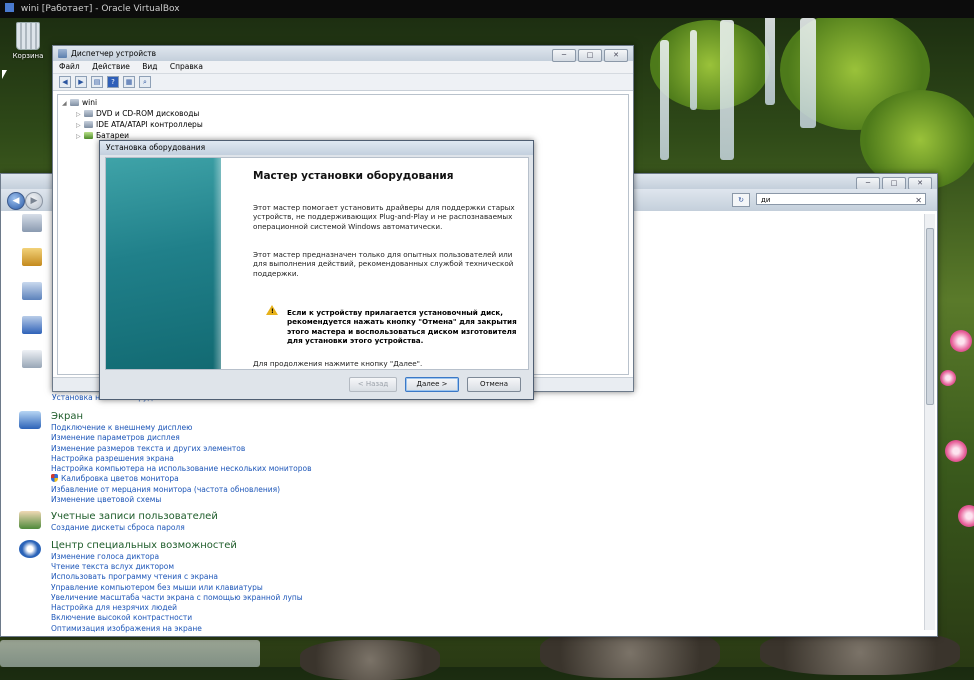  I want to click on link-narrator-read: Чтение текста вслух диктором, so click(177, 567).